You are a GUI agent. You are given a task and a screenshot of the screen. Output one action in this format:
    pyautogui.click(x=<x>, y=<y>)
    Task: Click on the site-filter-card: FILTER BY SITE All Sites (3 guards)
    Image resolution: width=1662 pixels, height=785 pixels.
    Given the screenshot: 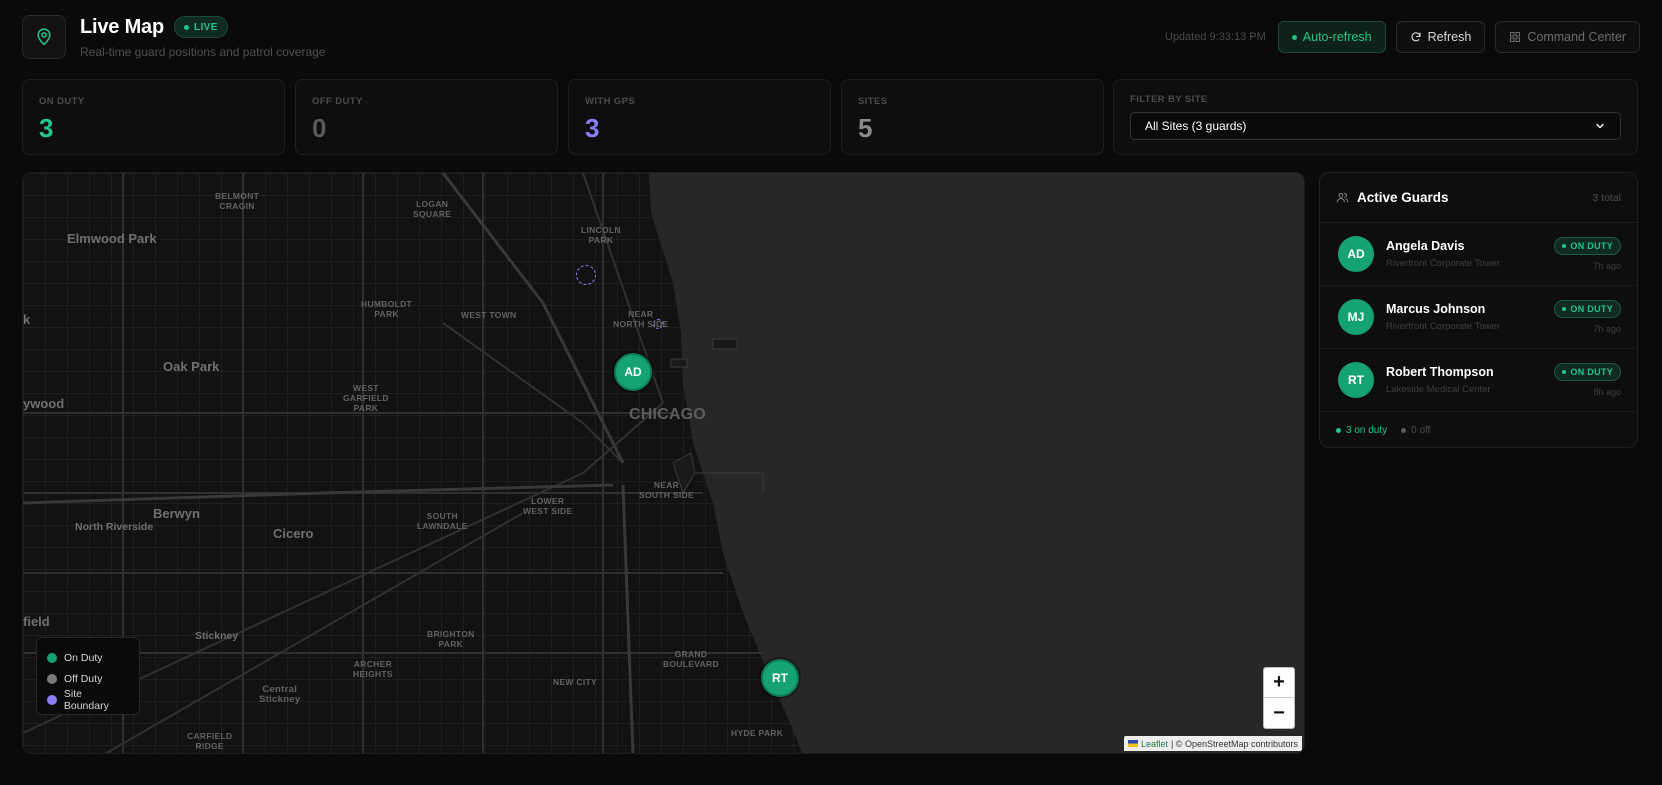 What is the action you would take?
    pyautogui.click(x=1375, y=117)
    